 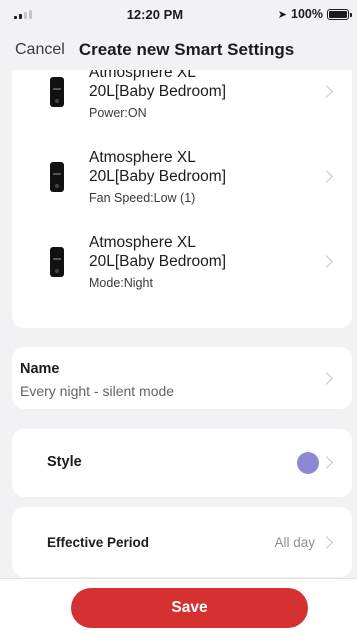 I want to click on device-action-row: Atmosphere XL 20L[Baby Bedroom] Power:ON, so click(x=182, y=104).